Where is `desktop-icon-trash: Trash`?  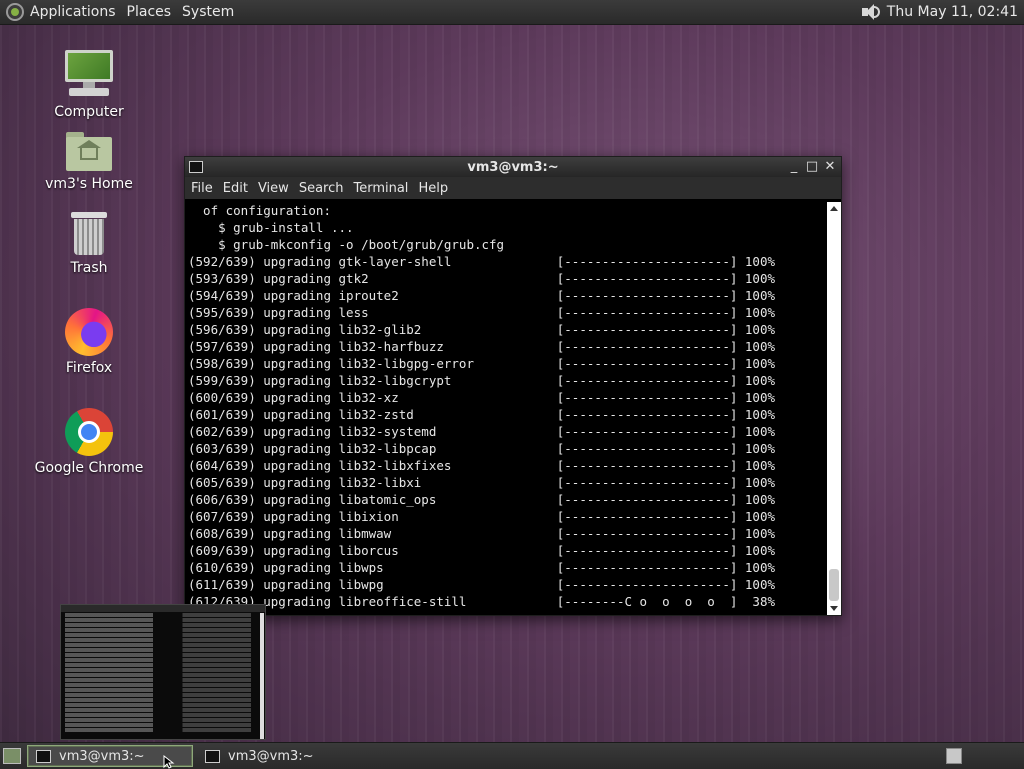
desktop-icon-trash: Trash is located at coordinates (89, 244).